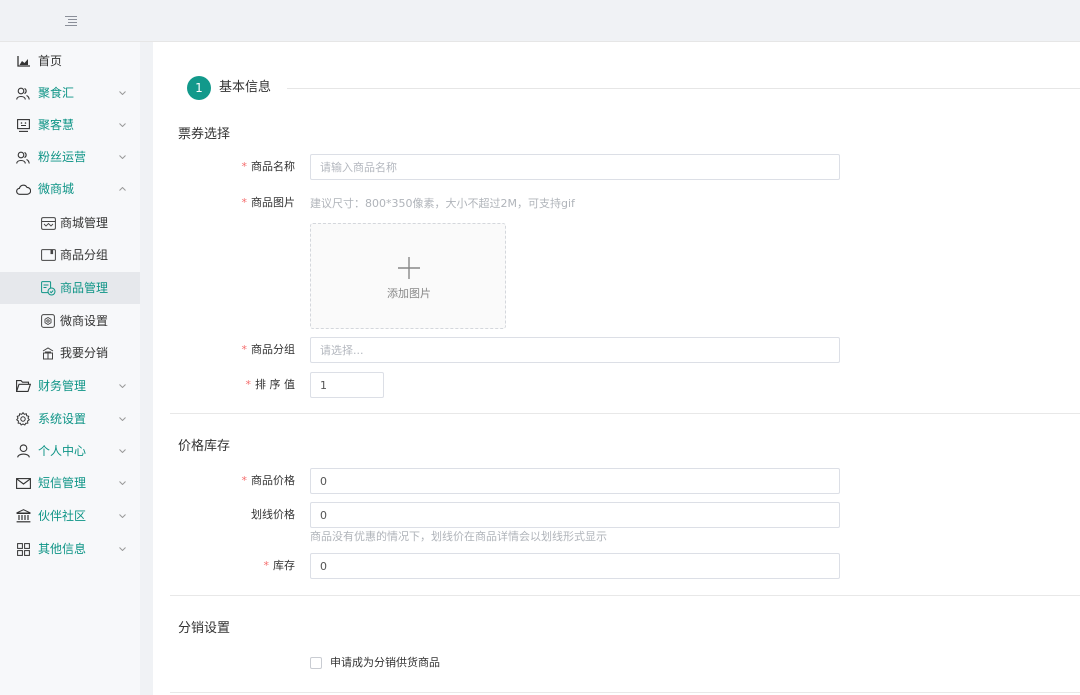 This screenshot has width=1080, height=695. What do you see at coordinates (23, 386) in the screenshot?
I see `folder-icon` at bounding box center [23, 386].